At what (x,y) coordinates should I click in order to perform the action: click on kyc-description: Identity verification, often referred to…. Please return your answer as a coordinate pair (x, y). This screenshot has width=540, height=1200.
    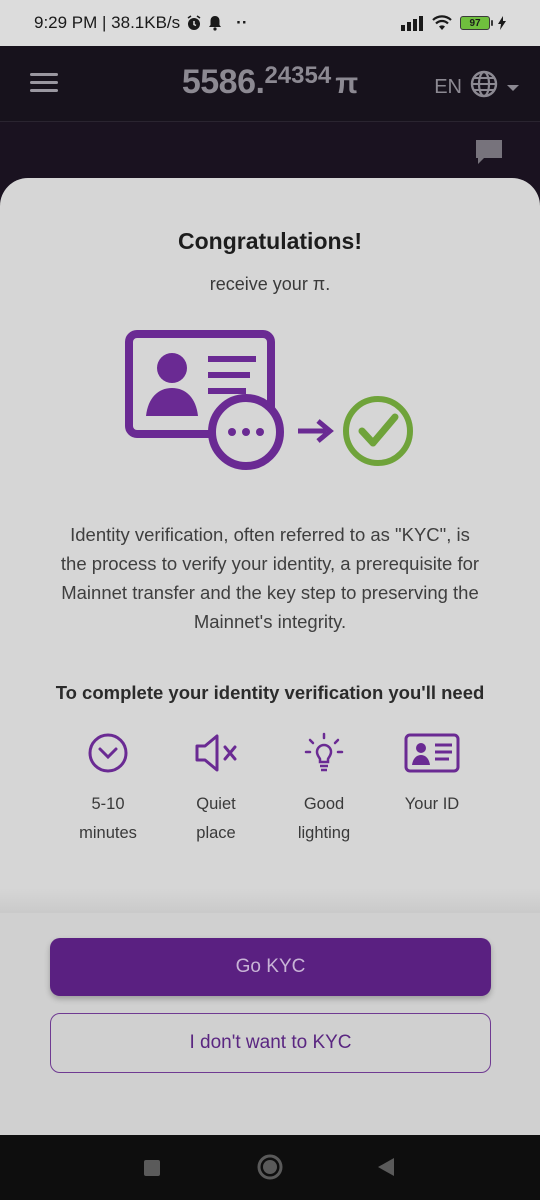
    Looking at the image, I should click on (270, 578).